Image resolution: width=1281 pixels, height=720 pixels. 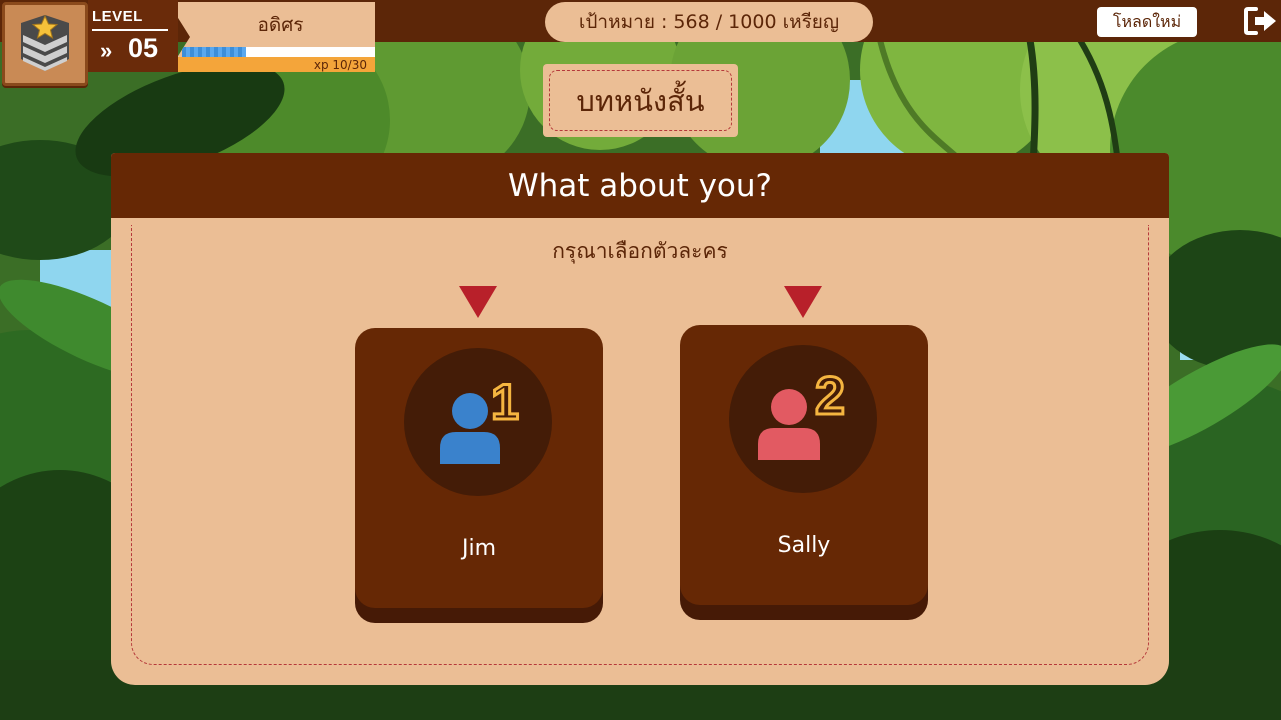 I want to click on character-name: Jim, so click(x=479, y=548).